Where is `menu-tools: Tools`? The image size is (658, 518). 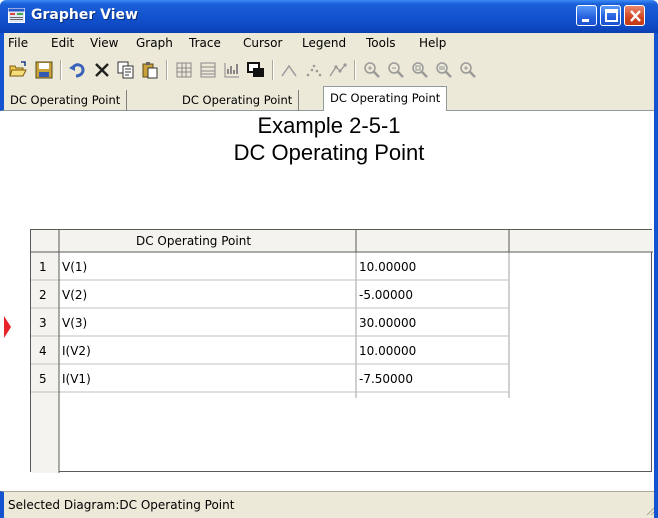
menu-tools: Tools is located at coordinates (381, 43).